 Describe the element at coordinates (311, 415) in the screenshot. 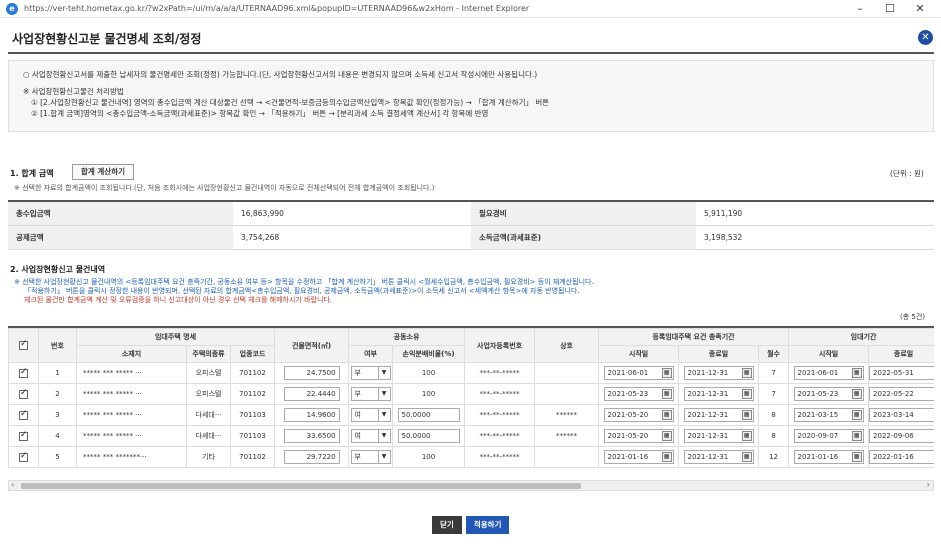

I see `area-input: 14.9600` at that location.